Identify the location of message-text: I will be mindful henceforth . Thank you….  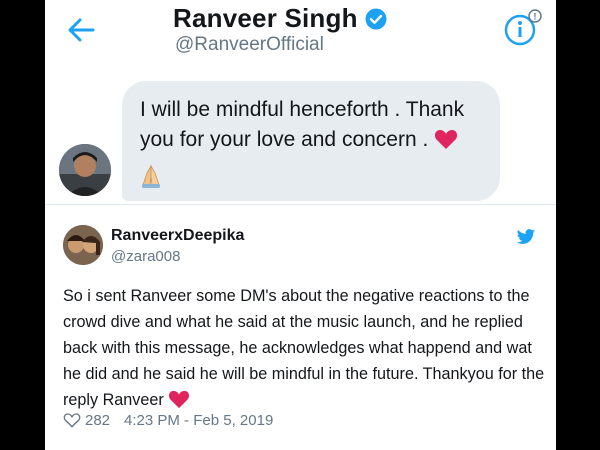
(302, 124).